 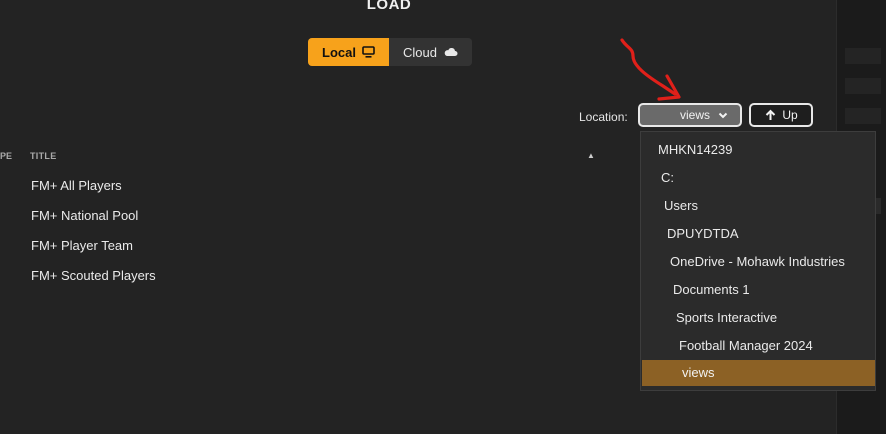 What do you see at coordinates (781, 115) in the screenshot?
I see `up-button: Up` at bounding box center [781, 115].